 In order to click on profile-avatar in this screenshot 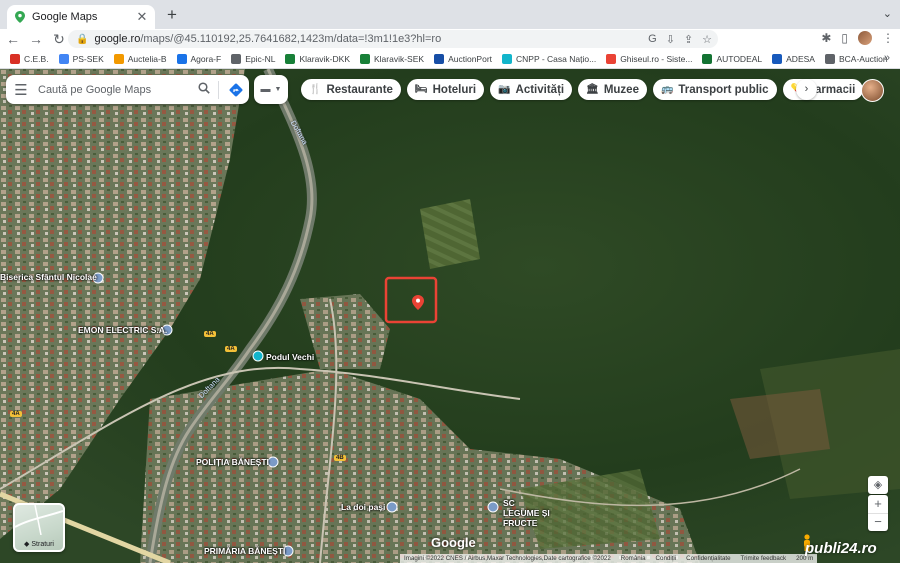, I will do `click(865, 38)`.